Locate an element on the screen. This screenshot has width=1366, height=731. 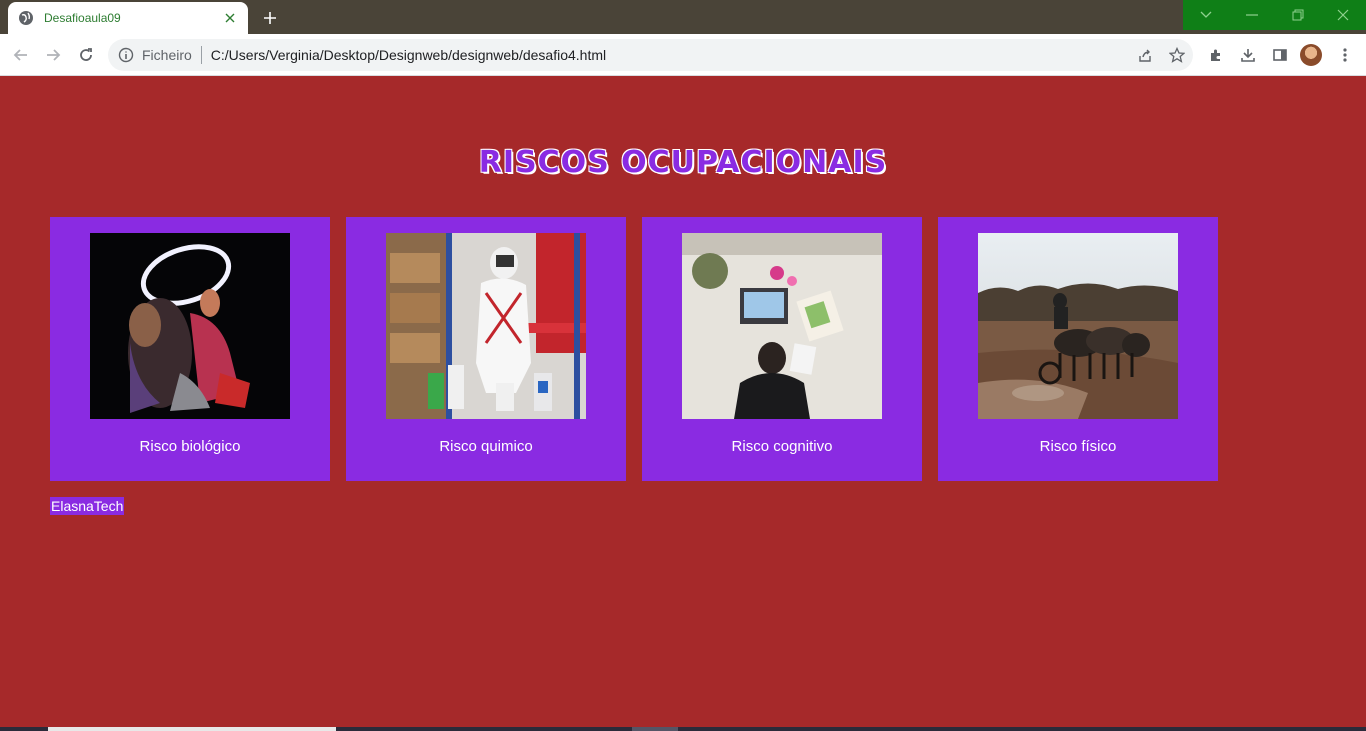
side-panel-icon is located at coordinates (1280, 55).